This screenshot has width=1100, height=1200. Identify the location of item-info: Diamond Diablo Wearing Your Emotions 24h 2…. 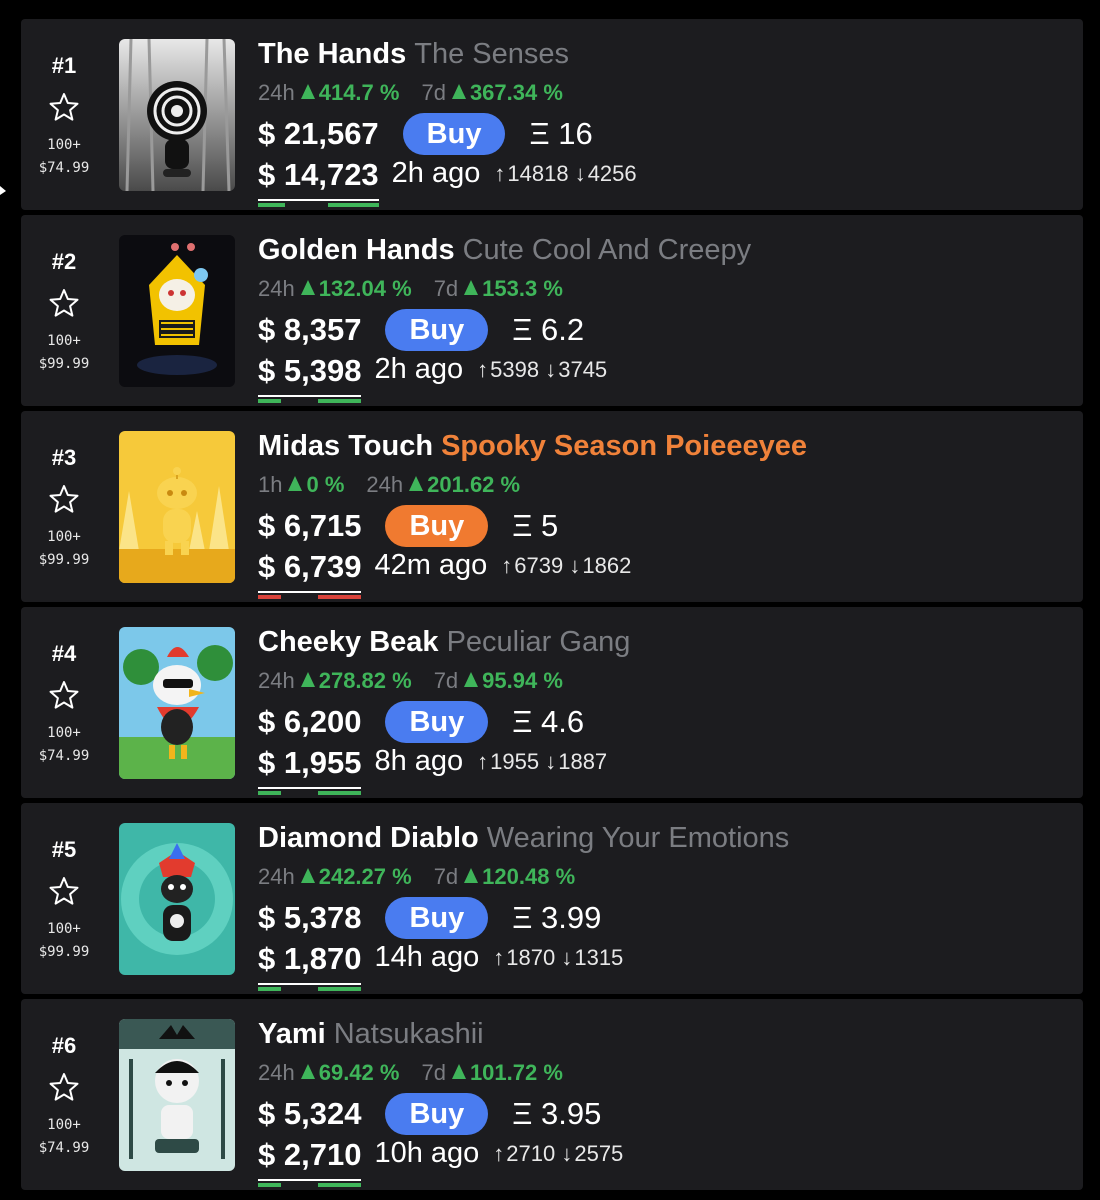
(670, 898).